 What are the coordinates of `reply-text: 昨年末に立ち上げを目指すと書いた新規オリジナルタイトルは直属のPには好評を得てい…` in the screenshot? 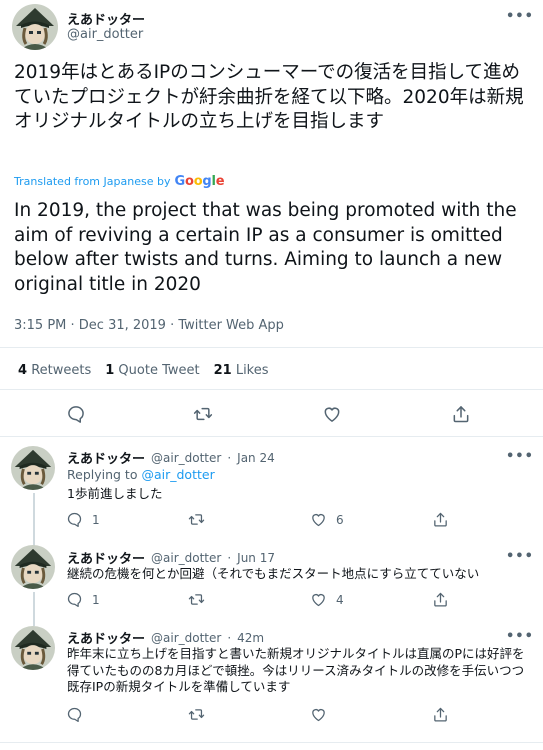 It's located at (296, 670).